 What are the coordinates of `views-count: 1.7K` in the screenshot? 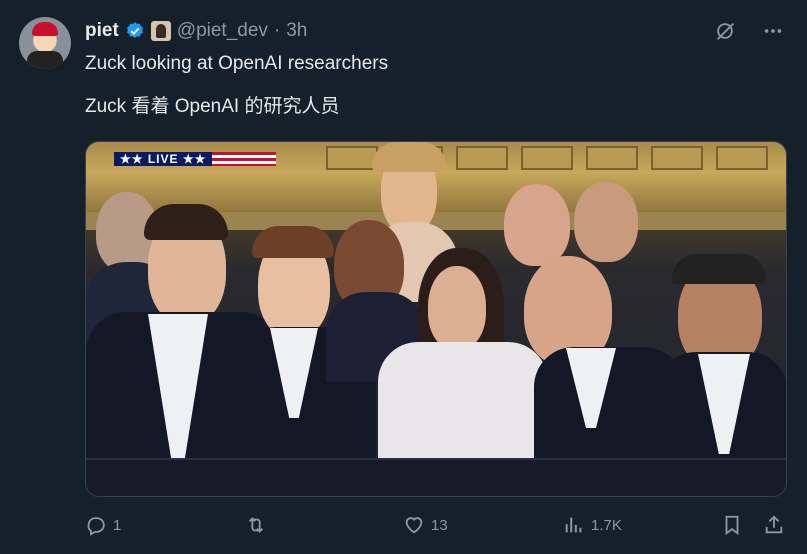 It's located at (606, 525).